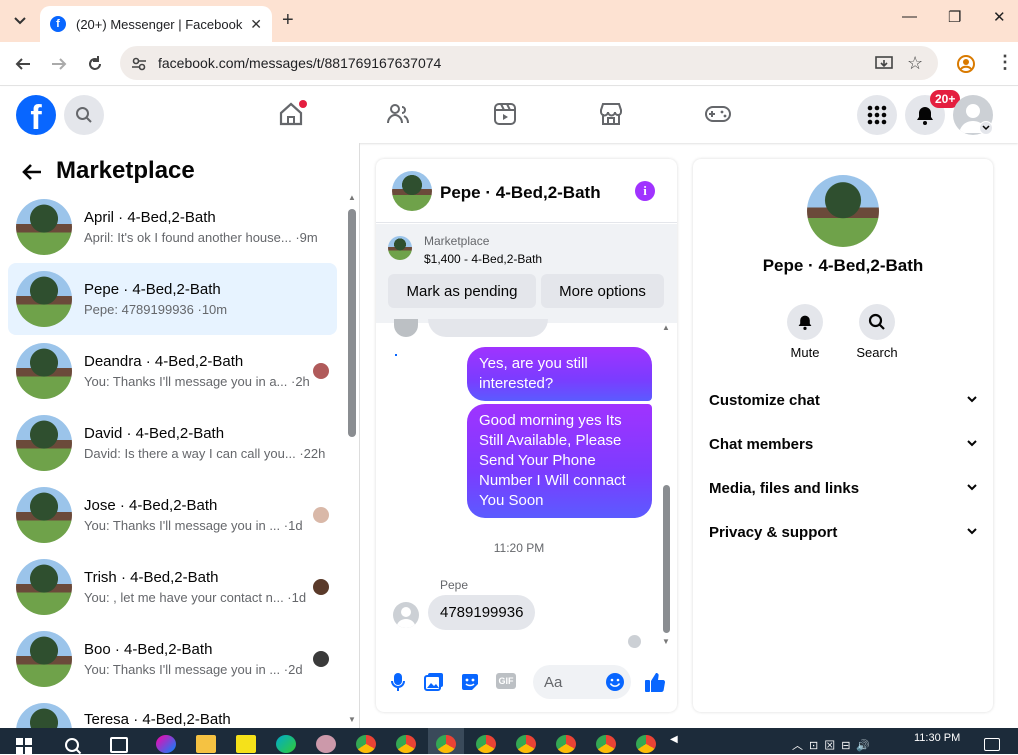 The height and width of the screenshot is (755, 1018). Describe the element at coordinates (805, 322) in the screenshot. I see `mute-bell-icon` at that location.